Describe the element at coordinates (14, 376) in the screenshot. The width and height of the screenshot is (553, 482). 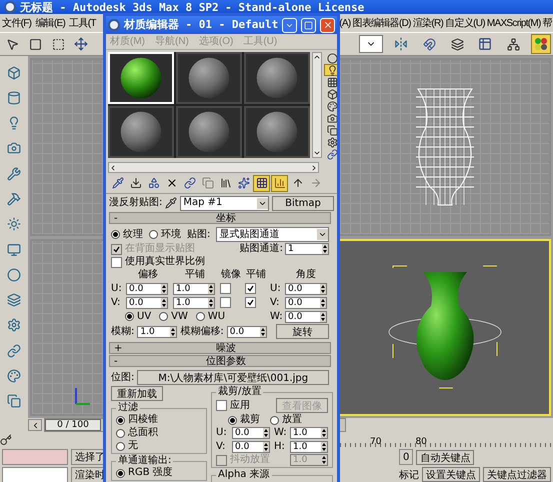
I see `palette-icon` at that location.